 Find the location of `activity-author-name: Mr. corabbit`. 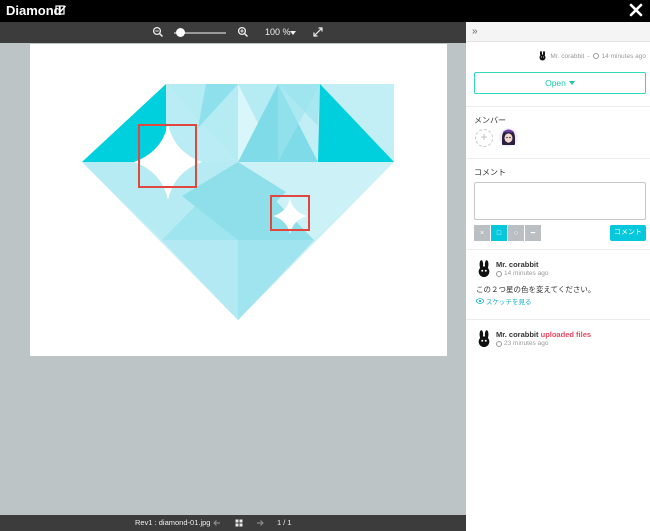

activity-author-name: Mr. corabbit is located at coordinates (517, 334).